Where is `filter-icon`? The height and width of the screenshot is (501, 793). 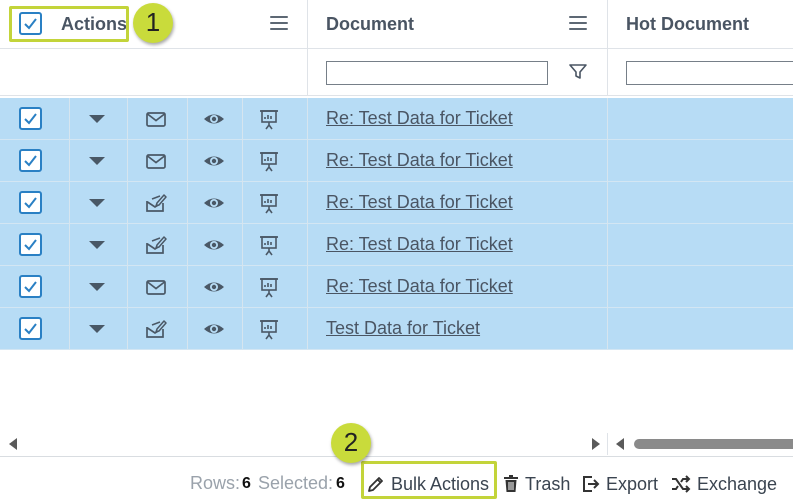
filter-icon is located at coordinates (578, 72).